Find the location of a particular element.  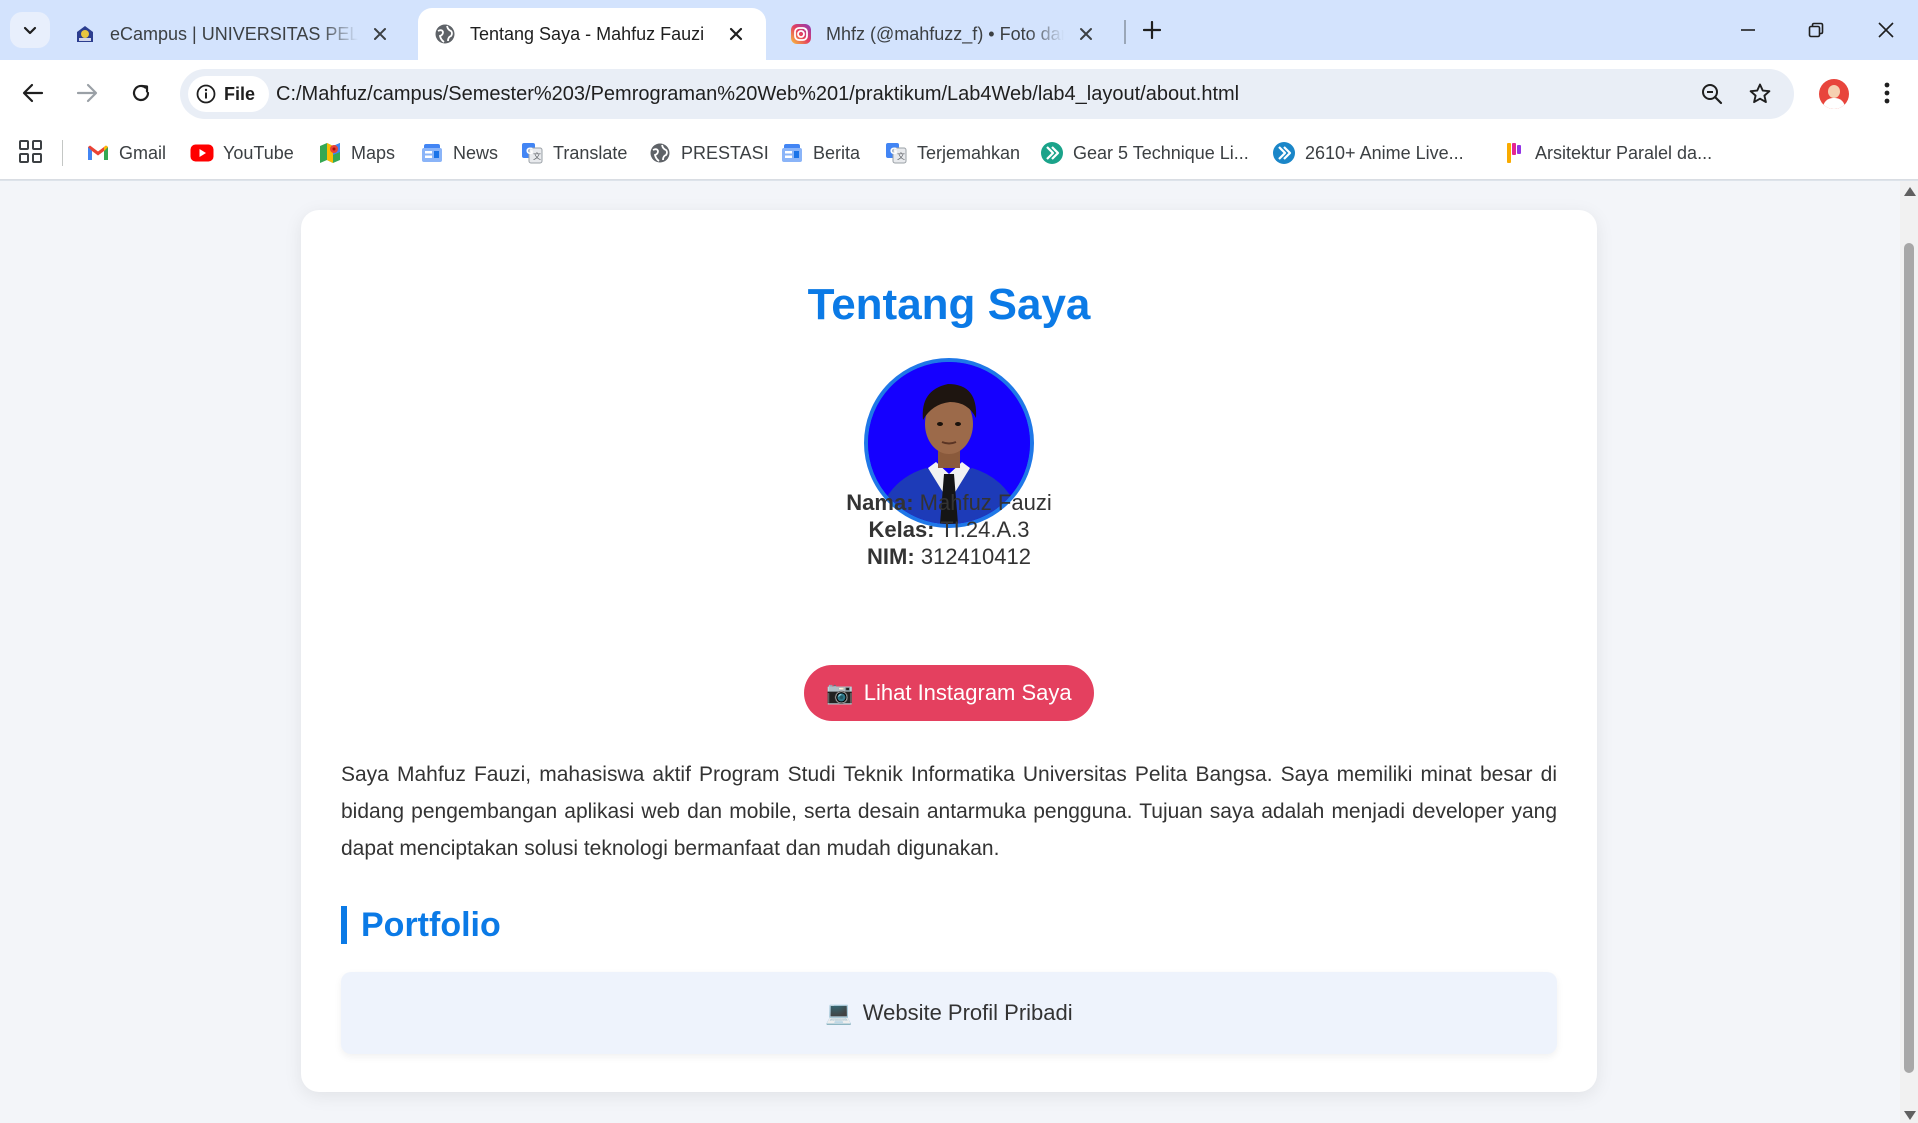

bookmark-terjemahkan: G文 Terjemahkan is located at coordinates (952, 153).